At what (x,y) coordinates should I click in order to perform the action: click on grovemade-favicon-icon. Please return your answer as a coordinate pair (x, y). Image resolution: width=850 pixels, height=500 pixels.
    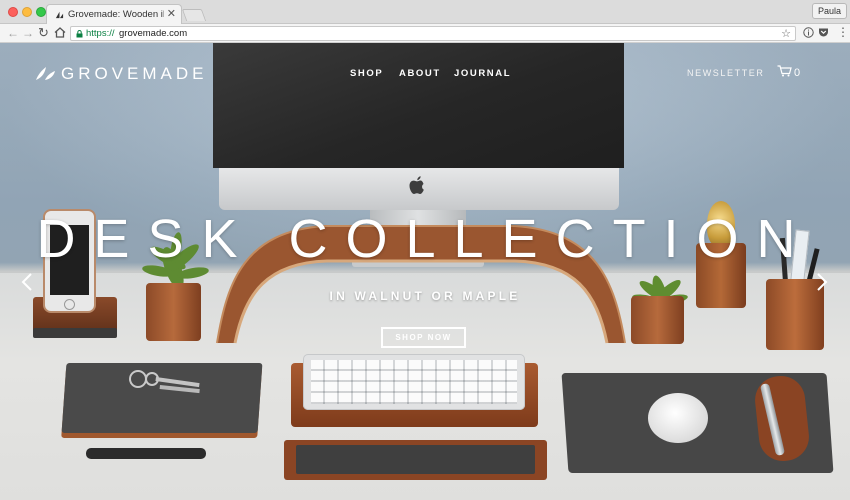
    Looking at the image, I should click on (59, 15).